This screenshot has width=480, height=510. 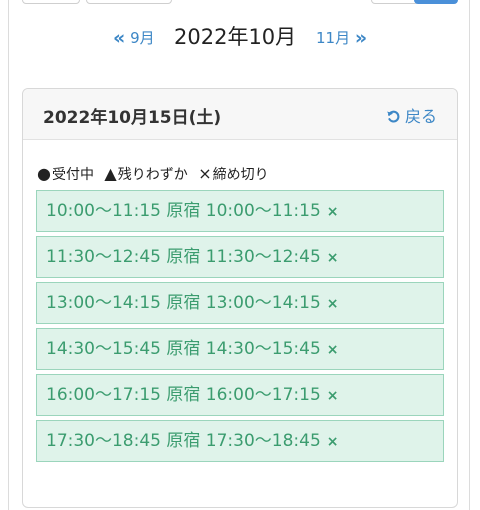 I want to click on next-month-label: 11月, so click(x=333, y=38).